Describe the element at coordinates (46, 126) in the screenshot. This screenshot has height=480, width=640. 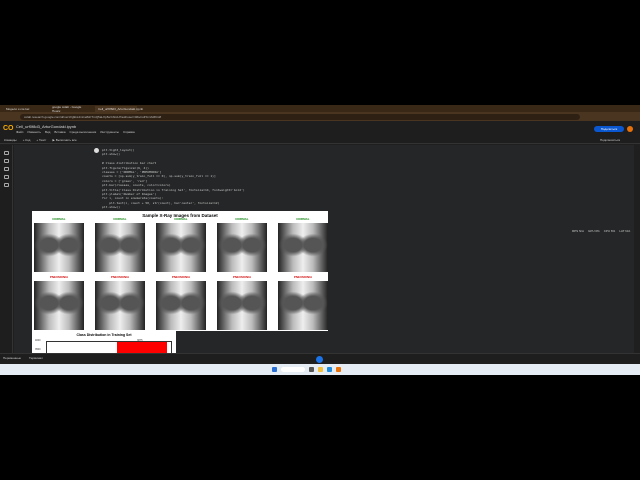
I see `notebook-title: Cell_urf0f8d3_ArturGondaki.ipynb` at that location.